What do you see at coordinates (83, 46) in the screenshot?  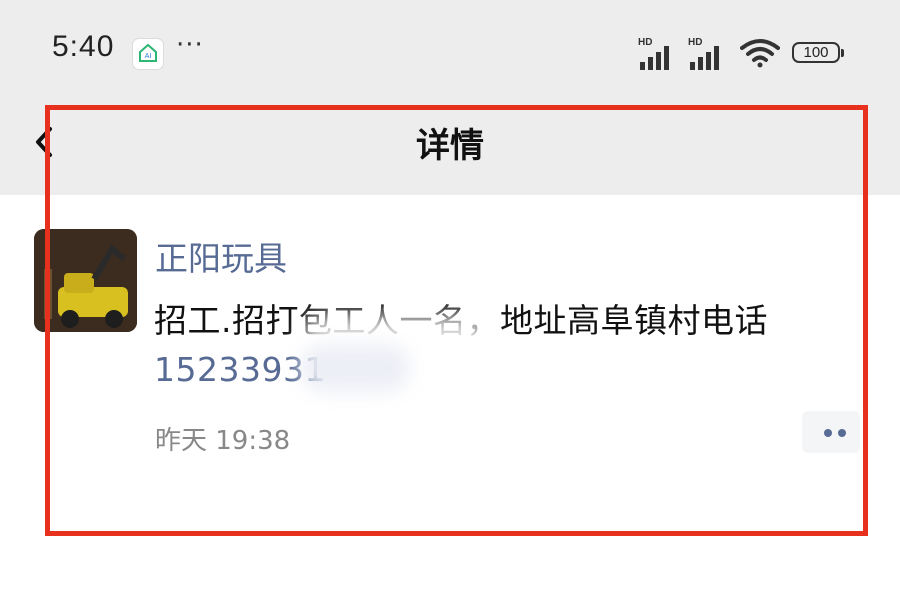 I see `status-time: 5:40` at bounding box center [83, 46].